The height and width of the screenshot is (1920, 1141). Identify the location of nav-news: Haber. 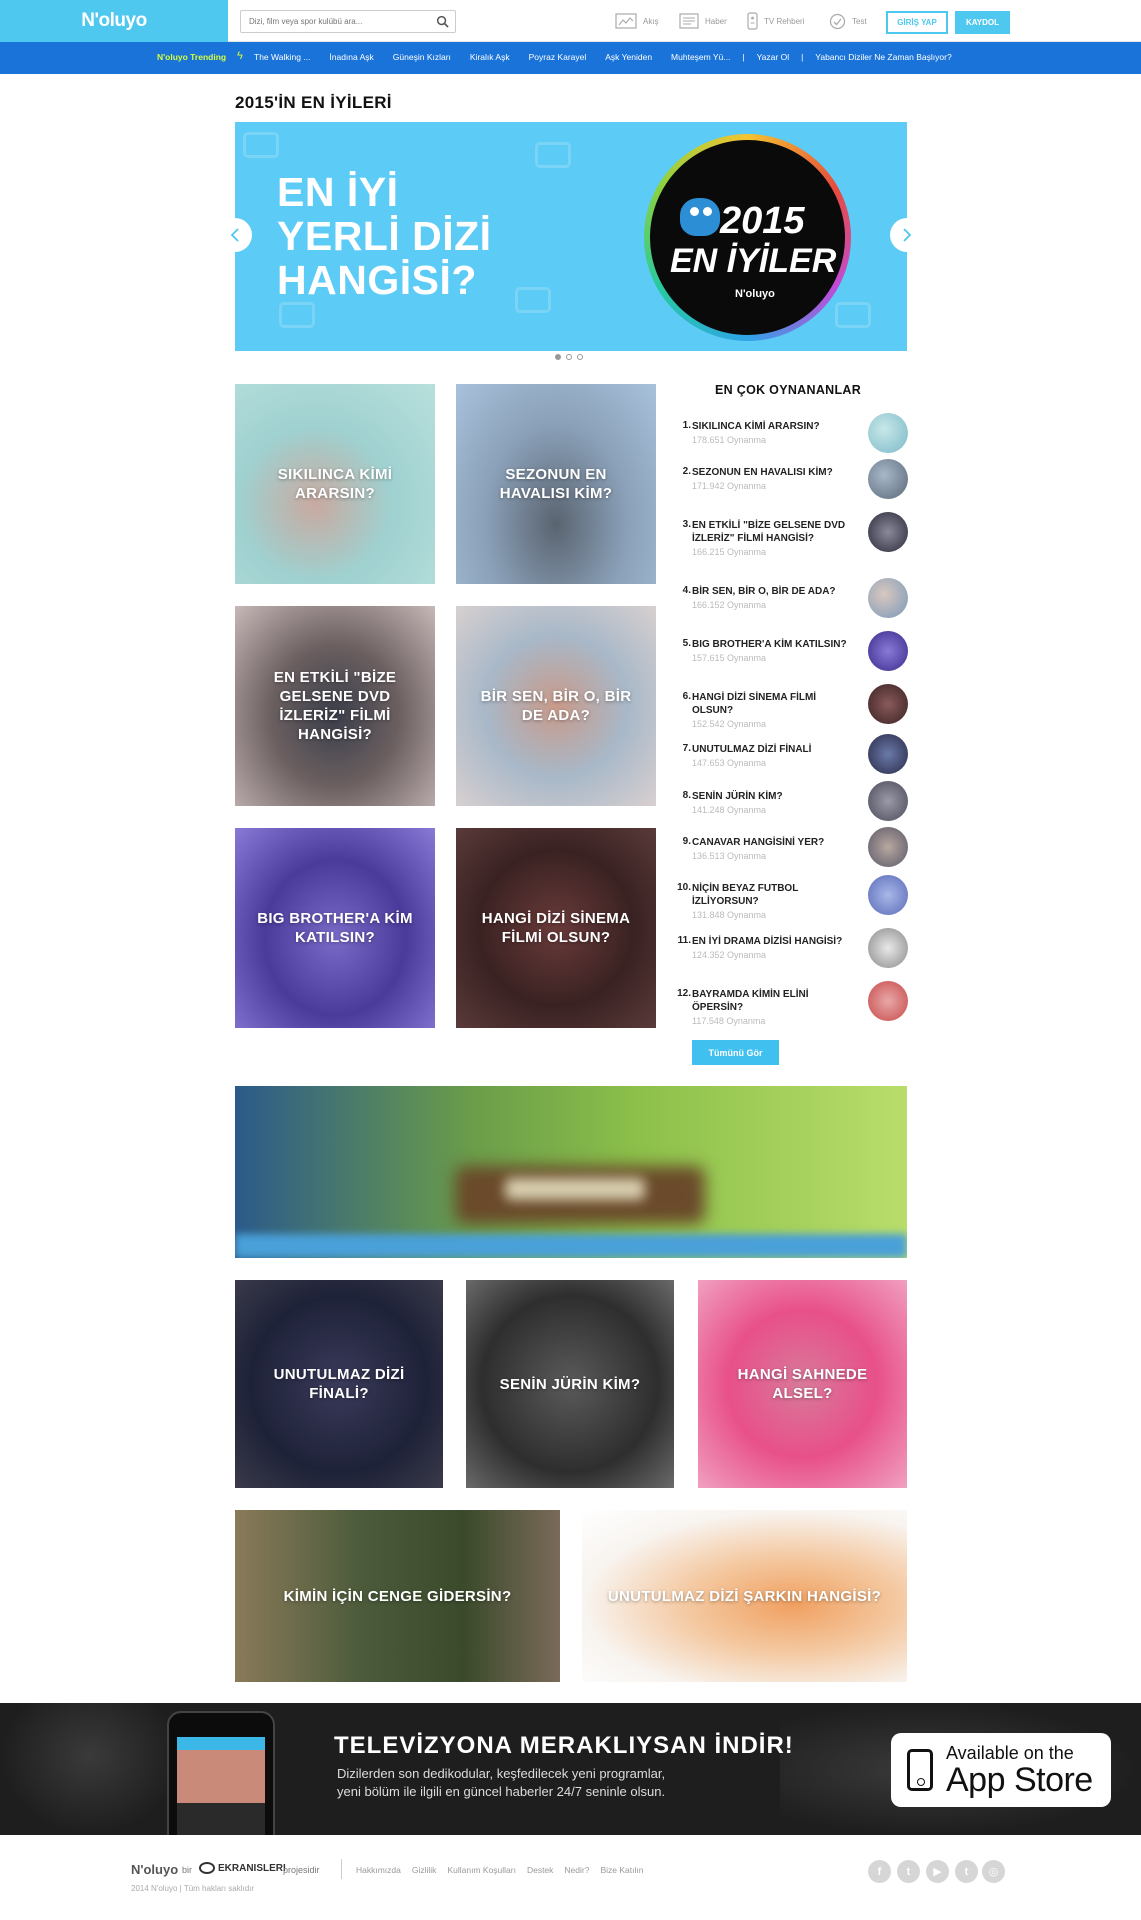
(703, 21).